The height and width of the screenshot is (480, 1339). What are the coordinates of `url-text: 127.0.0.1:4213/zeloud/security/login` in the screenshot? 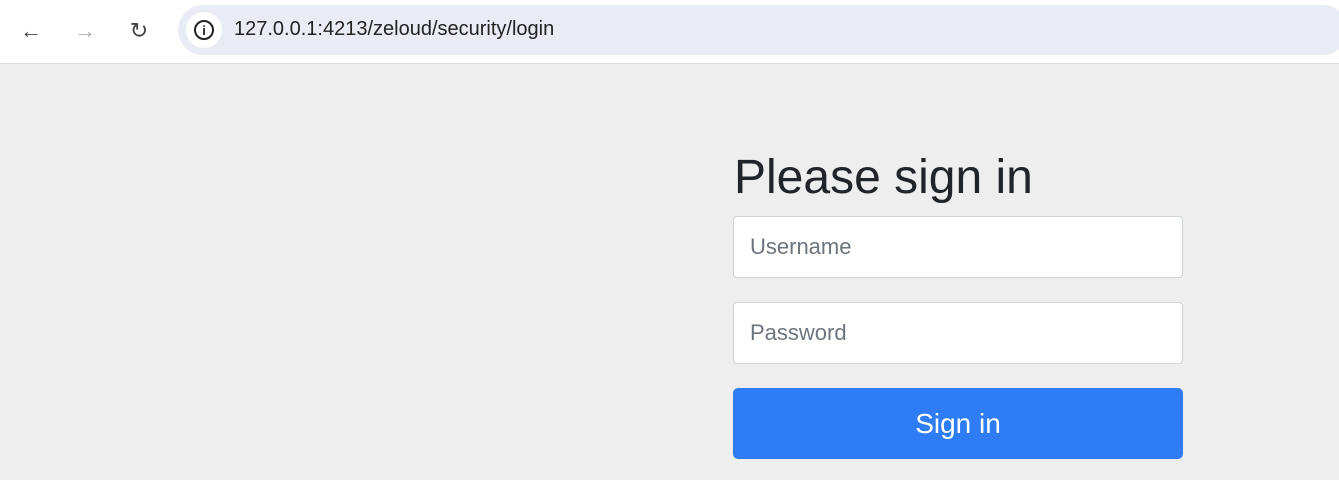 It's located at (394, 29).